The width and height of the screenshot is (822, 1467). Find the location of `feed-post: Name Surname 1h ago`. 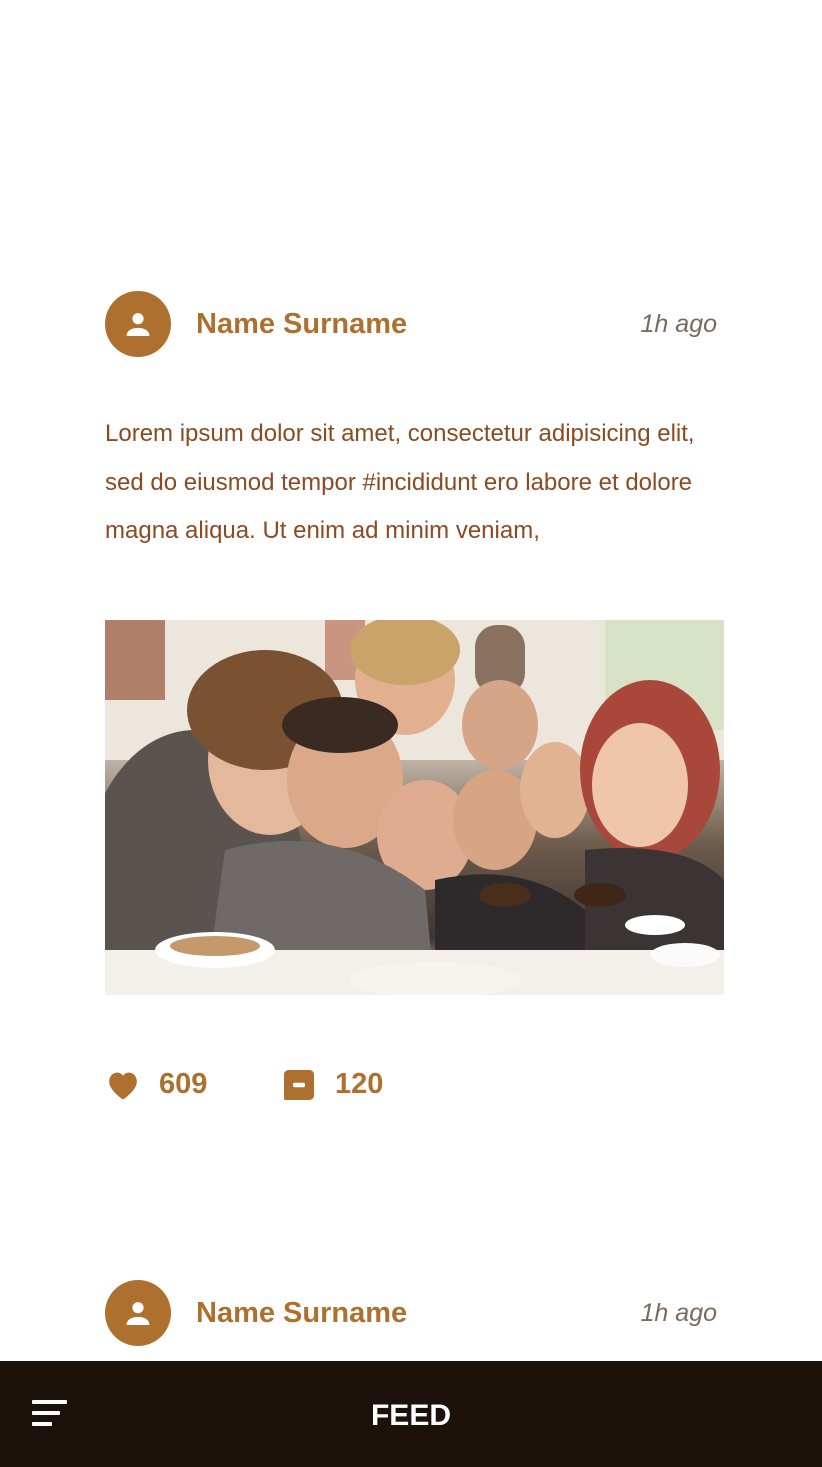

feed-post: Name Surname 1h ago is located at coordinates (414, 1313).